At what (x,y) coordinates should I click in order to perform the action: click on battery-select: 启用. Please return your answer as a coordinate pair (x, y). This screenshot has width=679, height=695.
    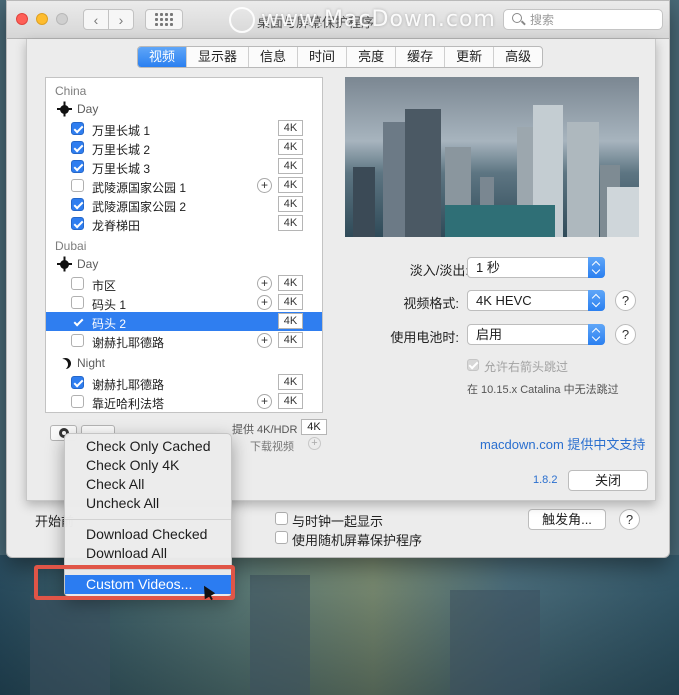
    Looking at the image, I should click on (536, 334).